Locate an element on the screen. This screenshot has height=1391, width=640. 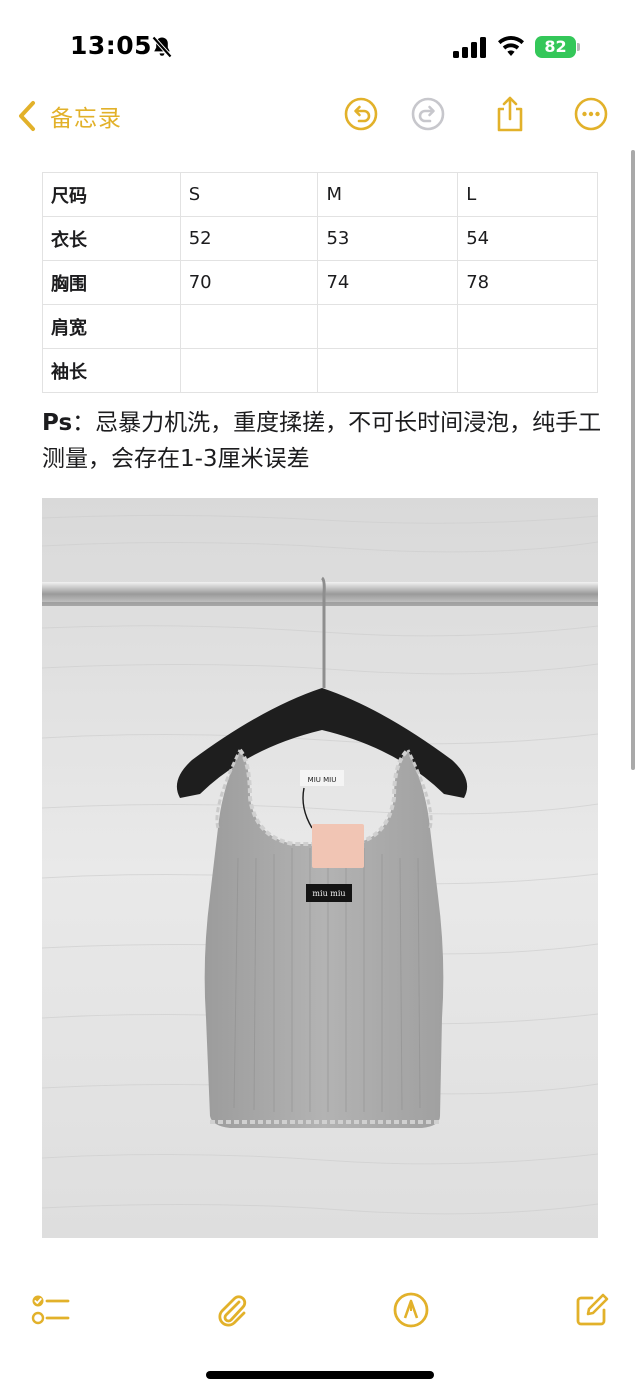
table-cell: 70 is located at coordinates (249, 282).